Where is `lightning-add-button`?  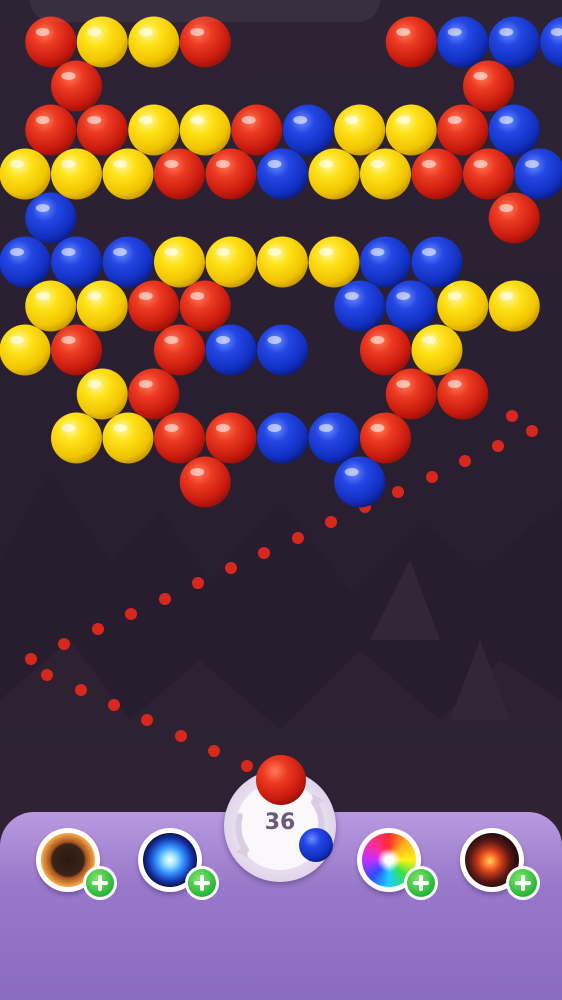
lightning-add-button is located at coordinates (202, 883).